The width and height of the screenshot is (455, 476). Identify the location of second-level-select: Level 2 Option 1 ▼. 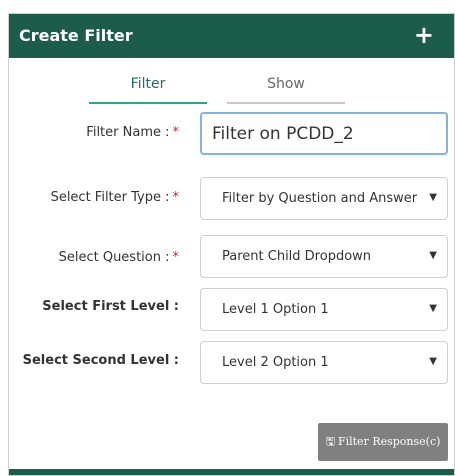
(324, 362).